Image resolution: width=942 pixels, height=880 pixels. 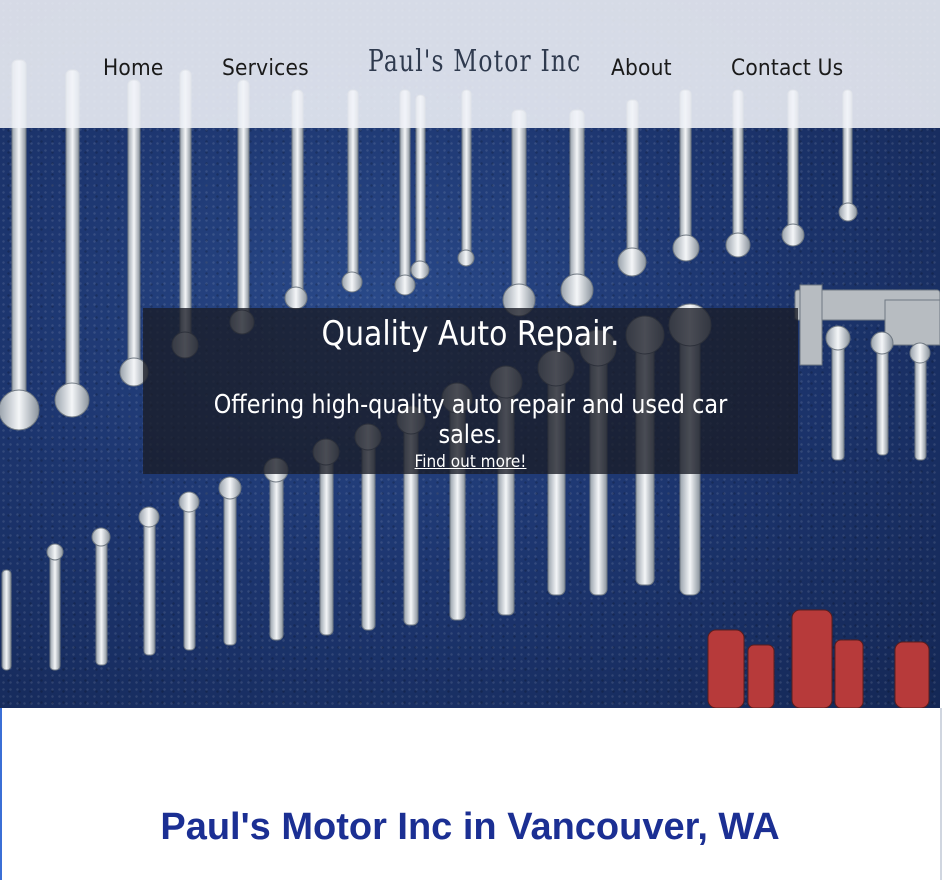 What do you see at coordinates (470, 334) in the screenshot?
I see `hero-title: Quality Auto Repair.` at bounding box center [470, 334].